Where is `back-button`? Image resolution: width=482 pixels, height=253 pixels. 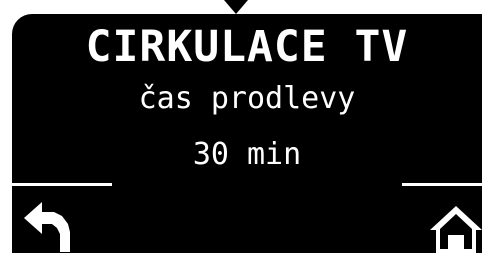 back-button is located at coordinates (54, 227).